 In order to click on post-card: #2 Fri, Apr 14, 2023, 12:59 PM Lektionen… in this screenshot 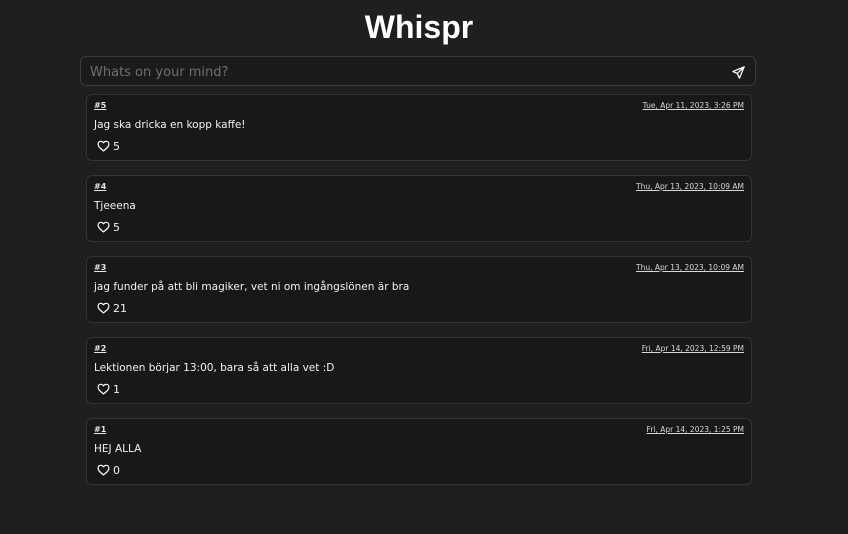, I will do `click(419, 370)`.